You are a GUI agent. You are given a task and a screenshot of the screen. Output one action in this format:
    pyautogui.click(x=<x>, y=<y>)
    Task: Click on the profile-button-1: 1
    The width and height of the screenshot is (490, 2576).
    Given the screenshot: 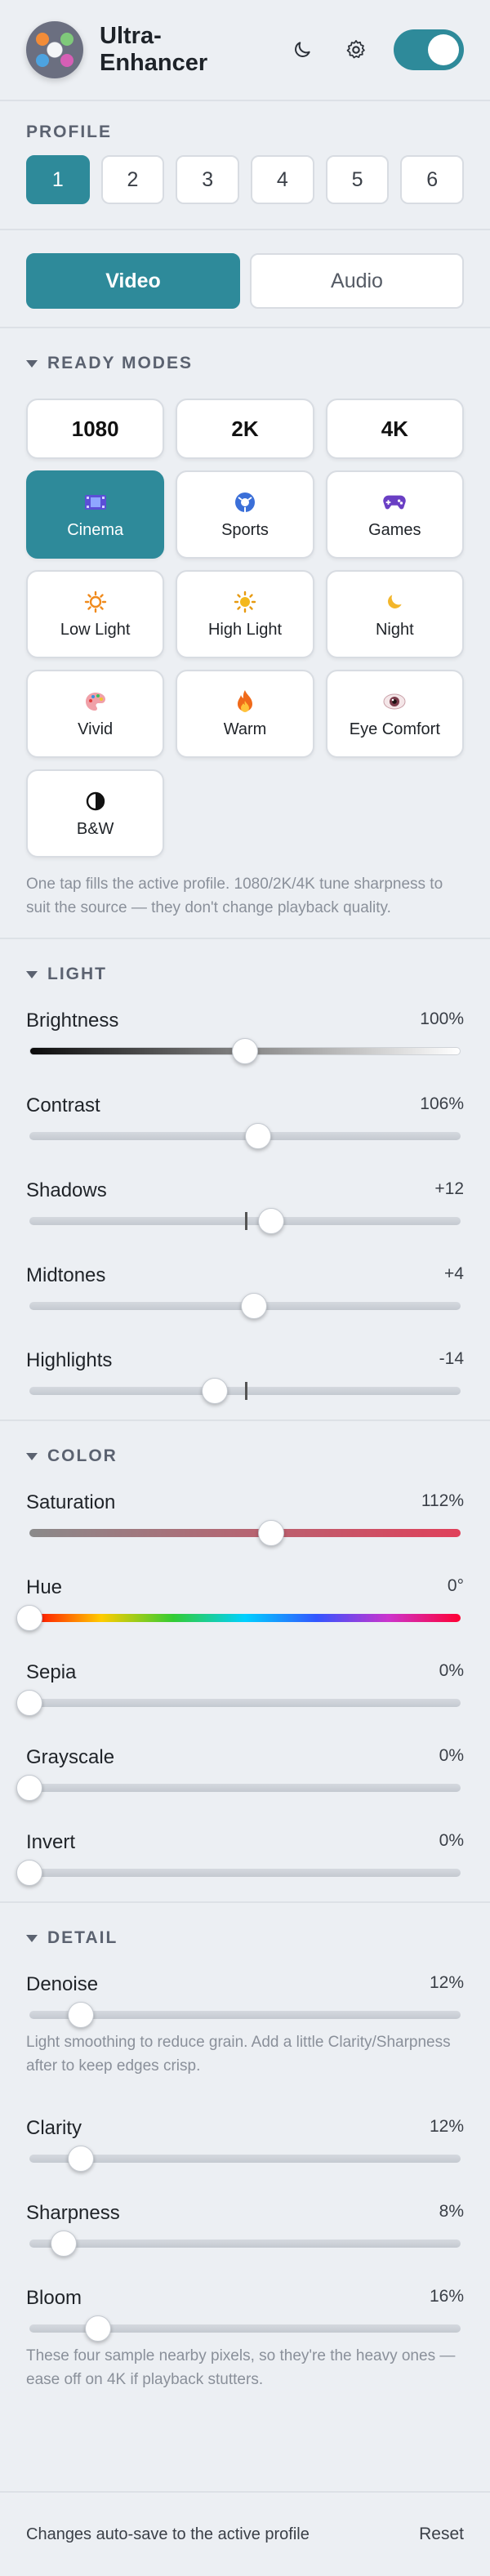 What is the action you would take?
    pyautogui.click(x=58, y=179)
    